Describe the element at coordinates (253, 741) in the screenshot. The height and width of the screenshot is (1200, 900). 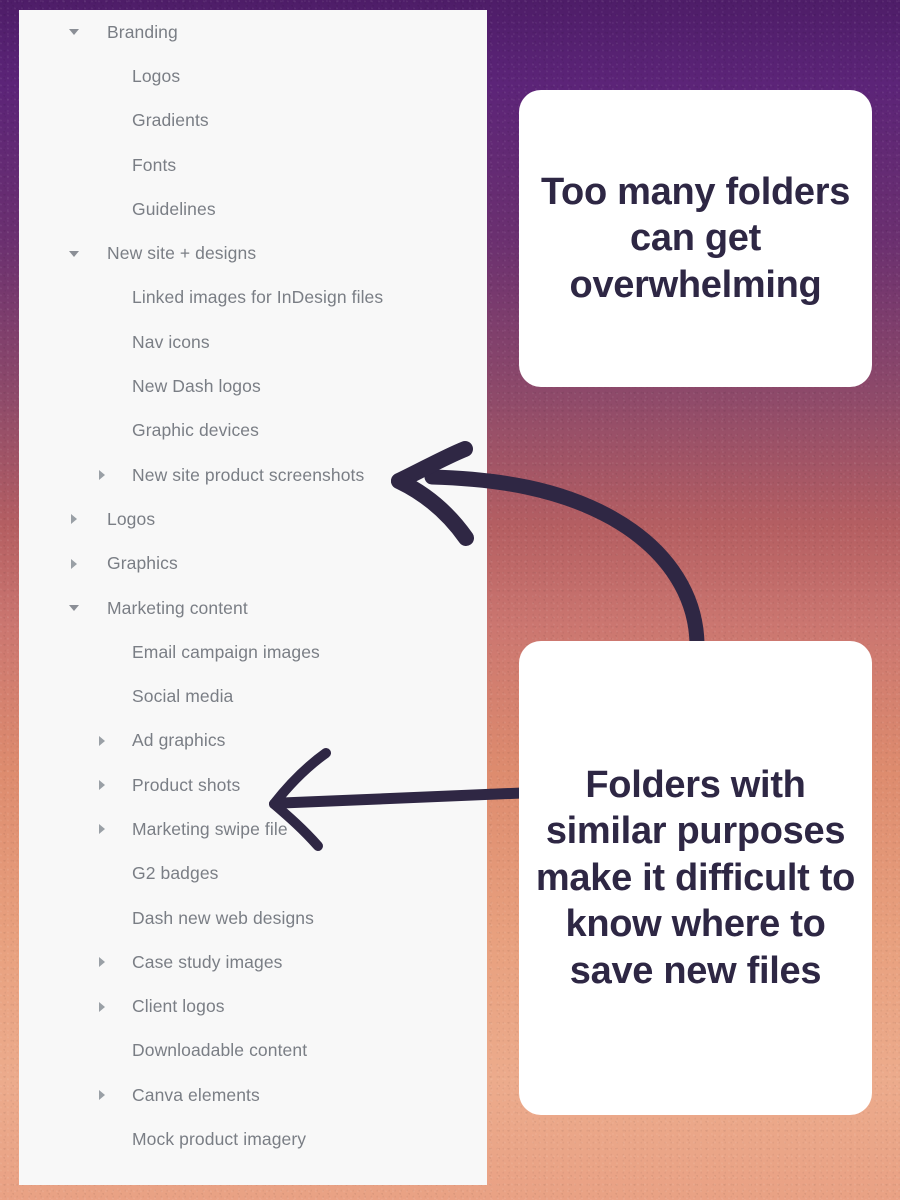
I see `tree-item: Ad graphics` at that location.